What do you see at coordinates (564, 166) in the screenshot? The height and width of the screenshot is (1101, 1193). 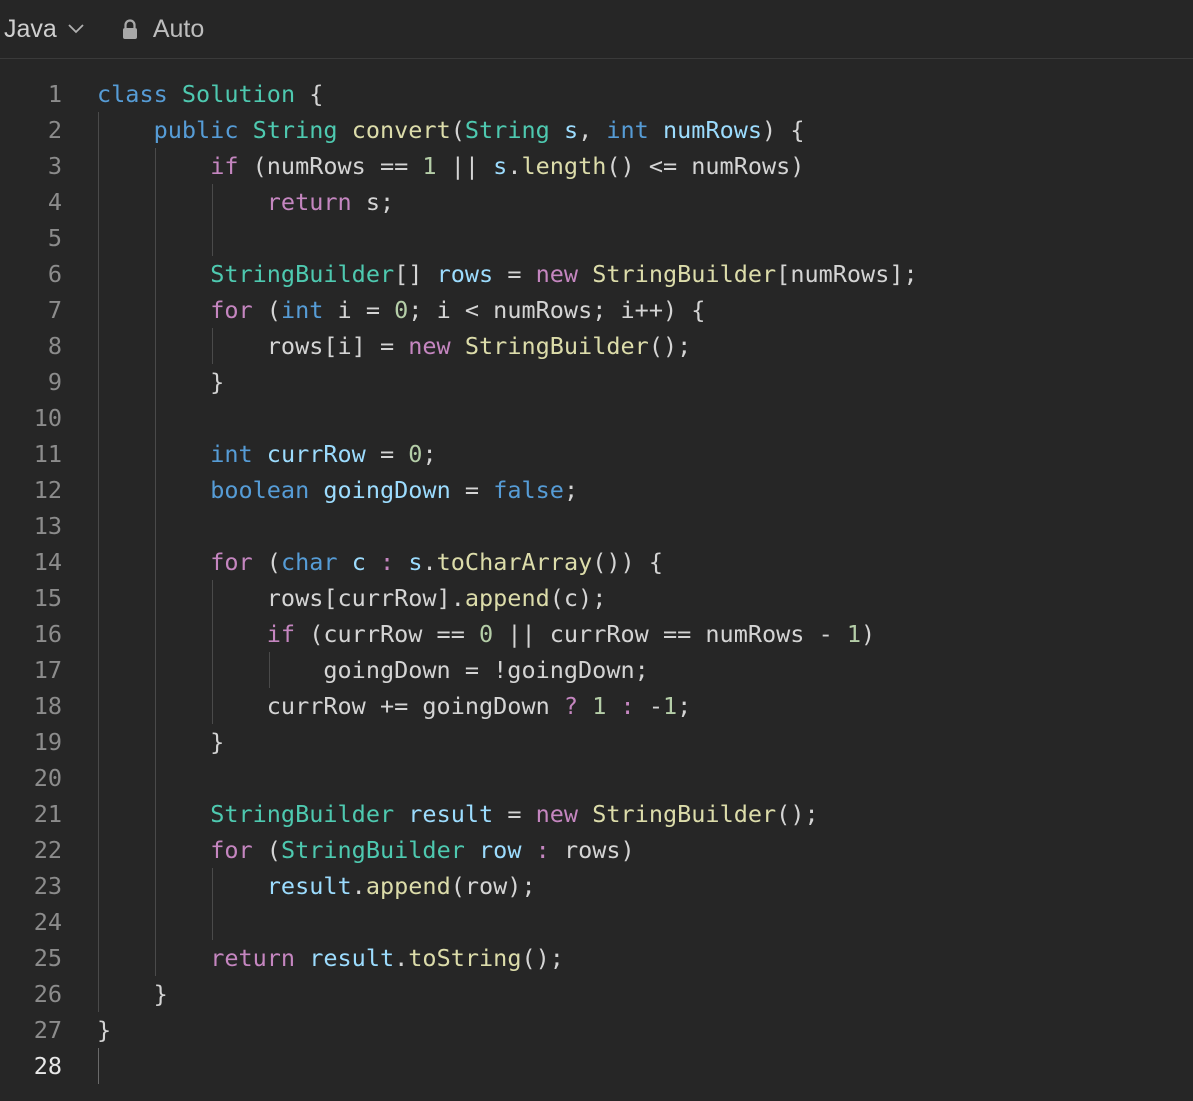 I see `code-token: length` at bounding box center [564, 166].